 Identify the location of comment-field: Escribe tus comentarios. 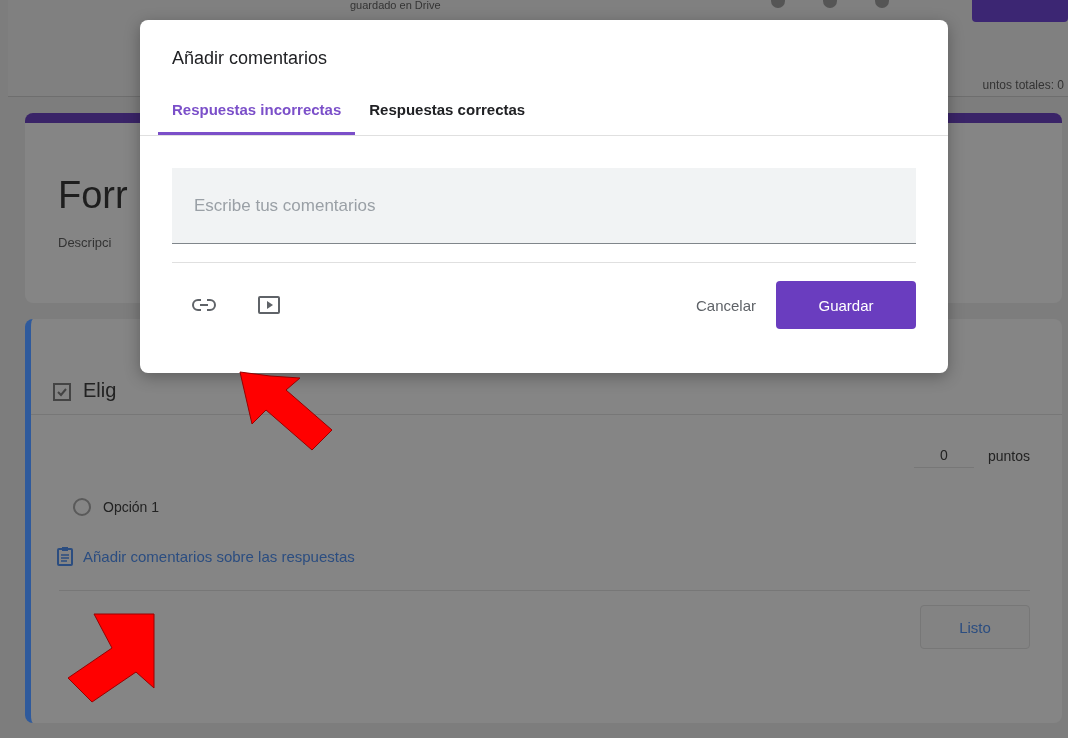
(544, 206).